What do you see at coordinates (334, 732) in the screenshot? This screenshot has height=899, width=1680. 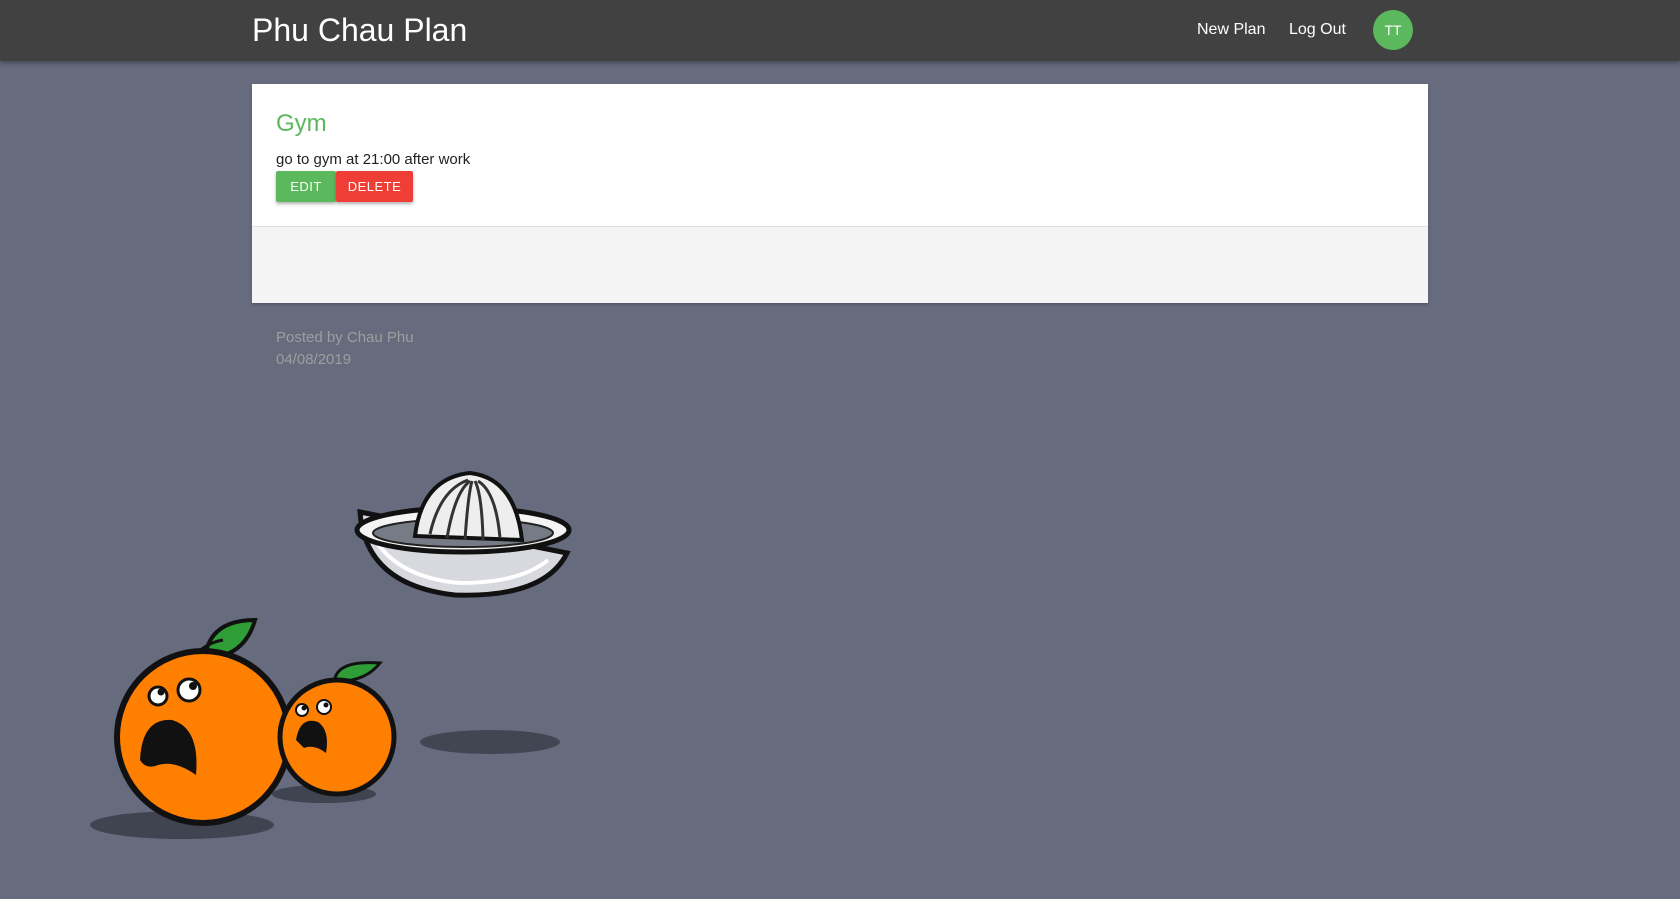 I see `scared-orange-small-icon` at bounding box center [334, 732].